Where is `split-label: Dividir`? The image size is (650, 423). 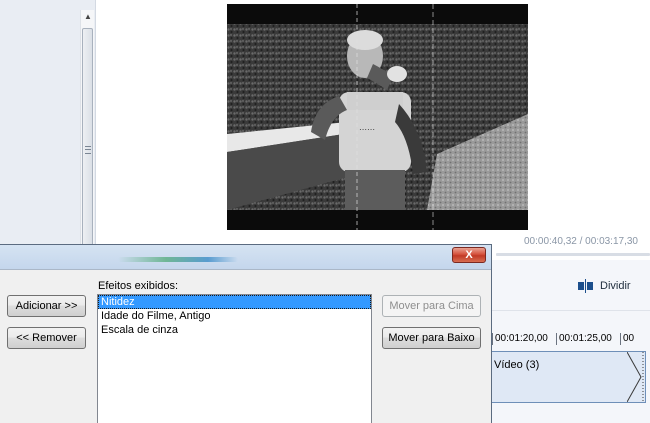
split-label: Dividir is located at coordinates (615, 286).